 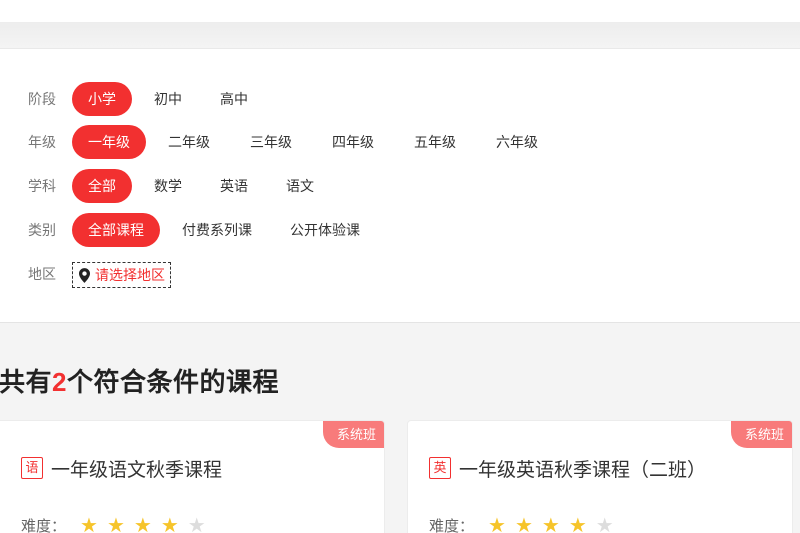 What do you see at coordinates (168, 186) in the screenshot?
I see `subject-option-math: 数学` at bounding box center [168, 186].